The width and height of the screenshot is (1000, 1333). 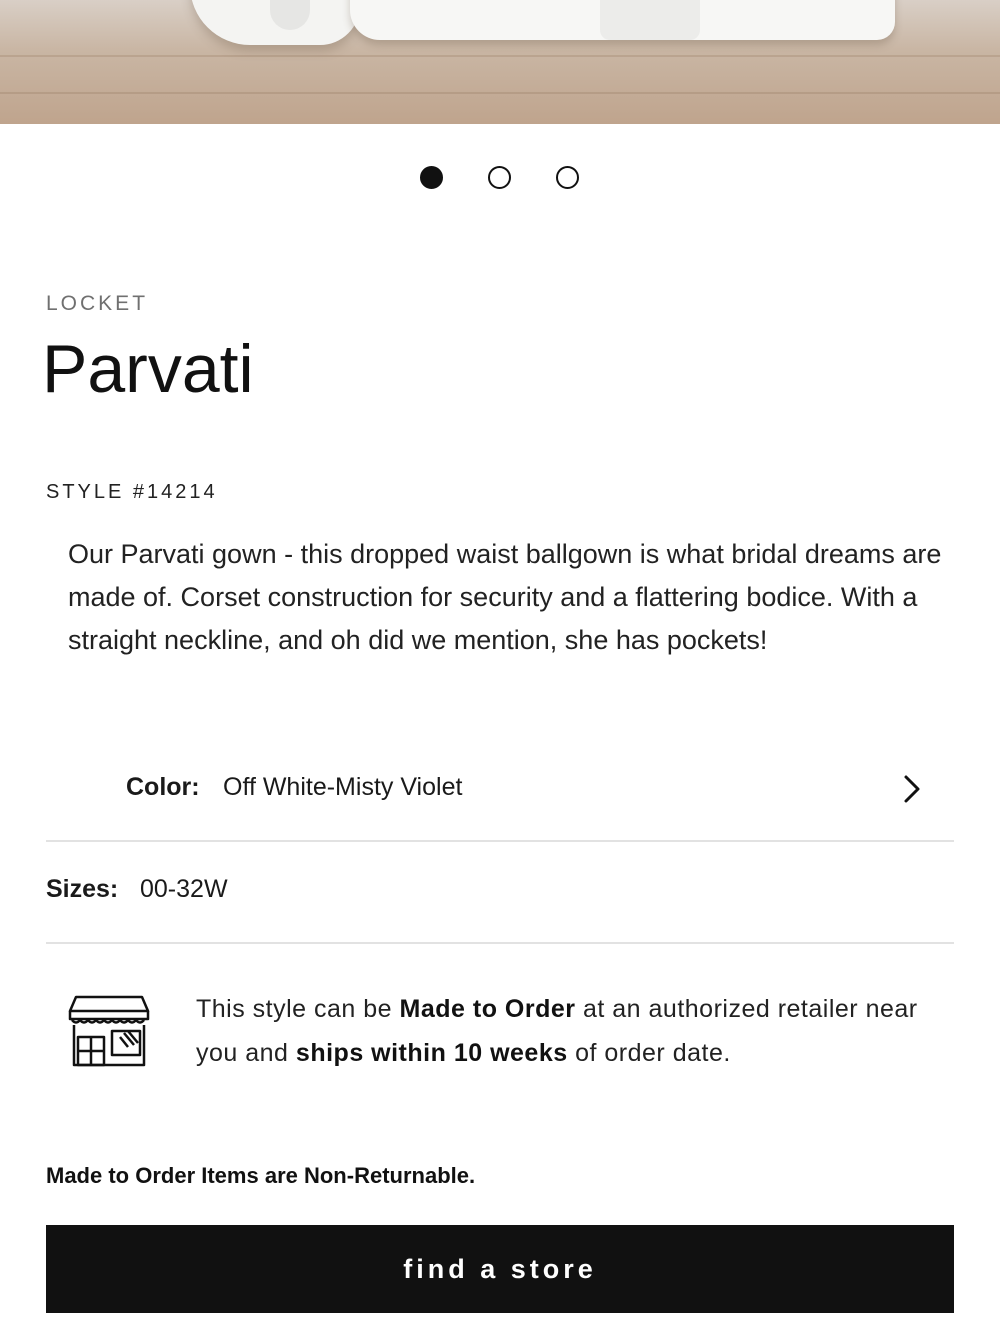 I want to click on sizes-label: Sizes:, so click(x=82, y=889).